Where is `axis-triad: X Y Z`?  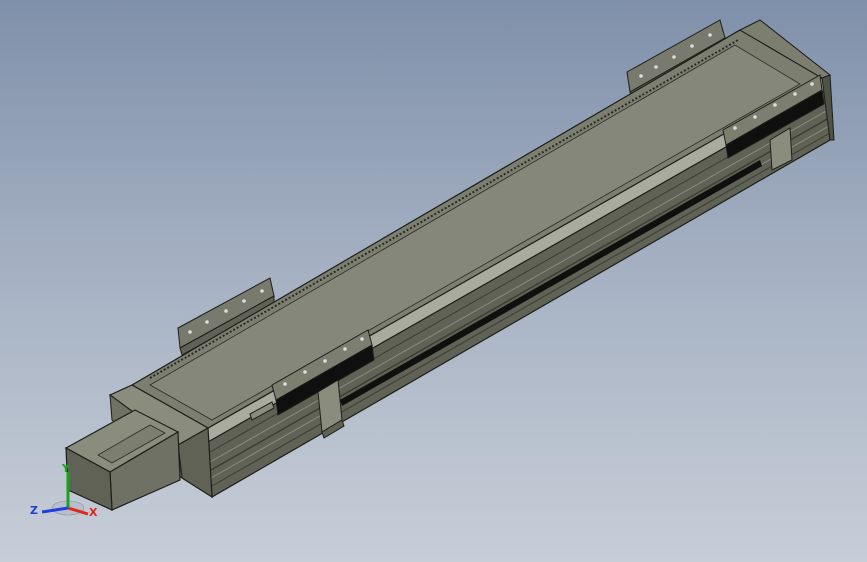
axis-triad: X Y Z is located at coordinates (64, 490).